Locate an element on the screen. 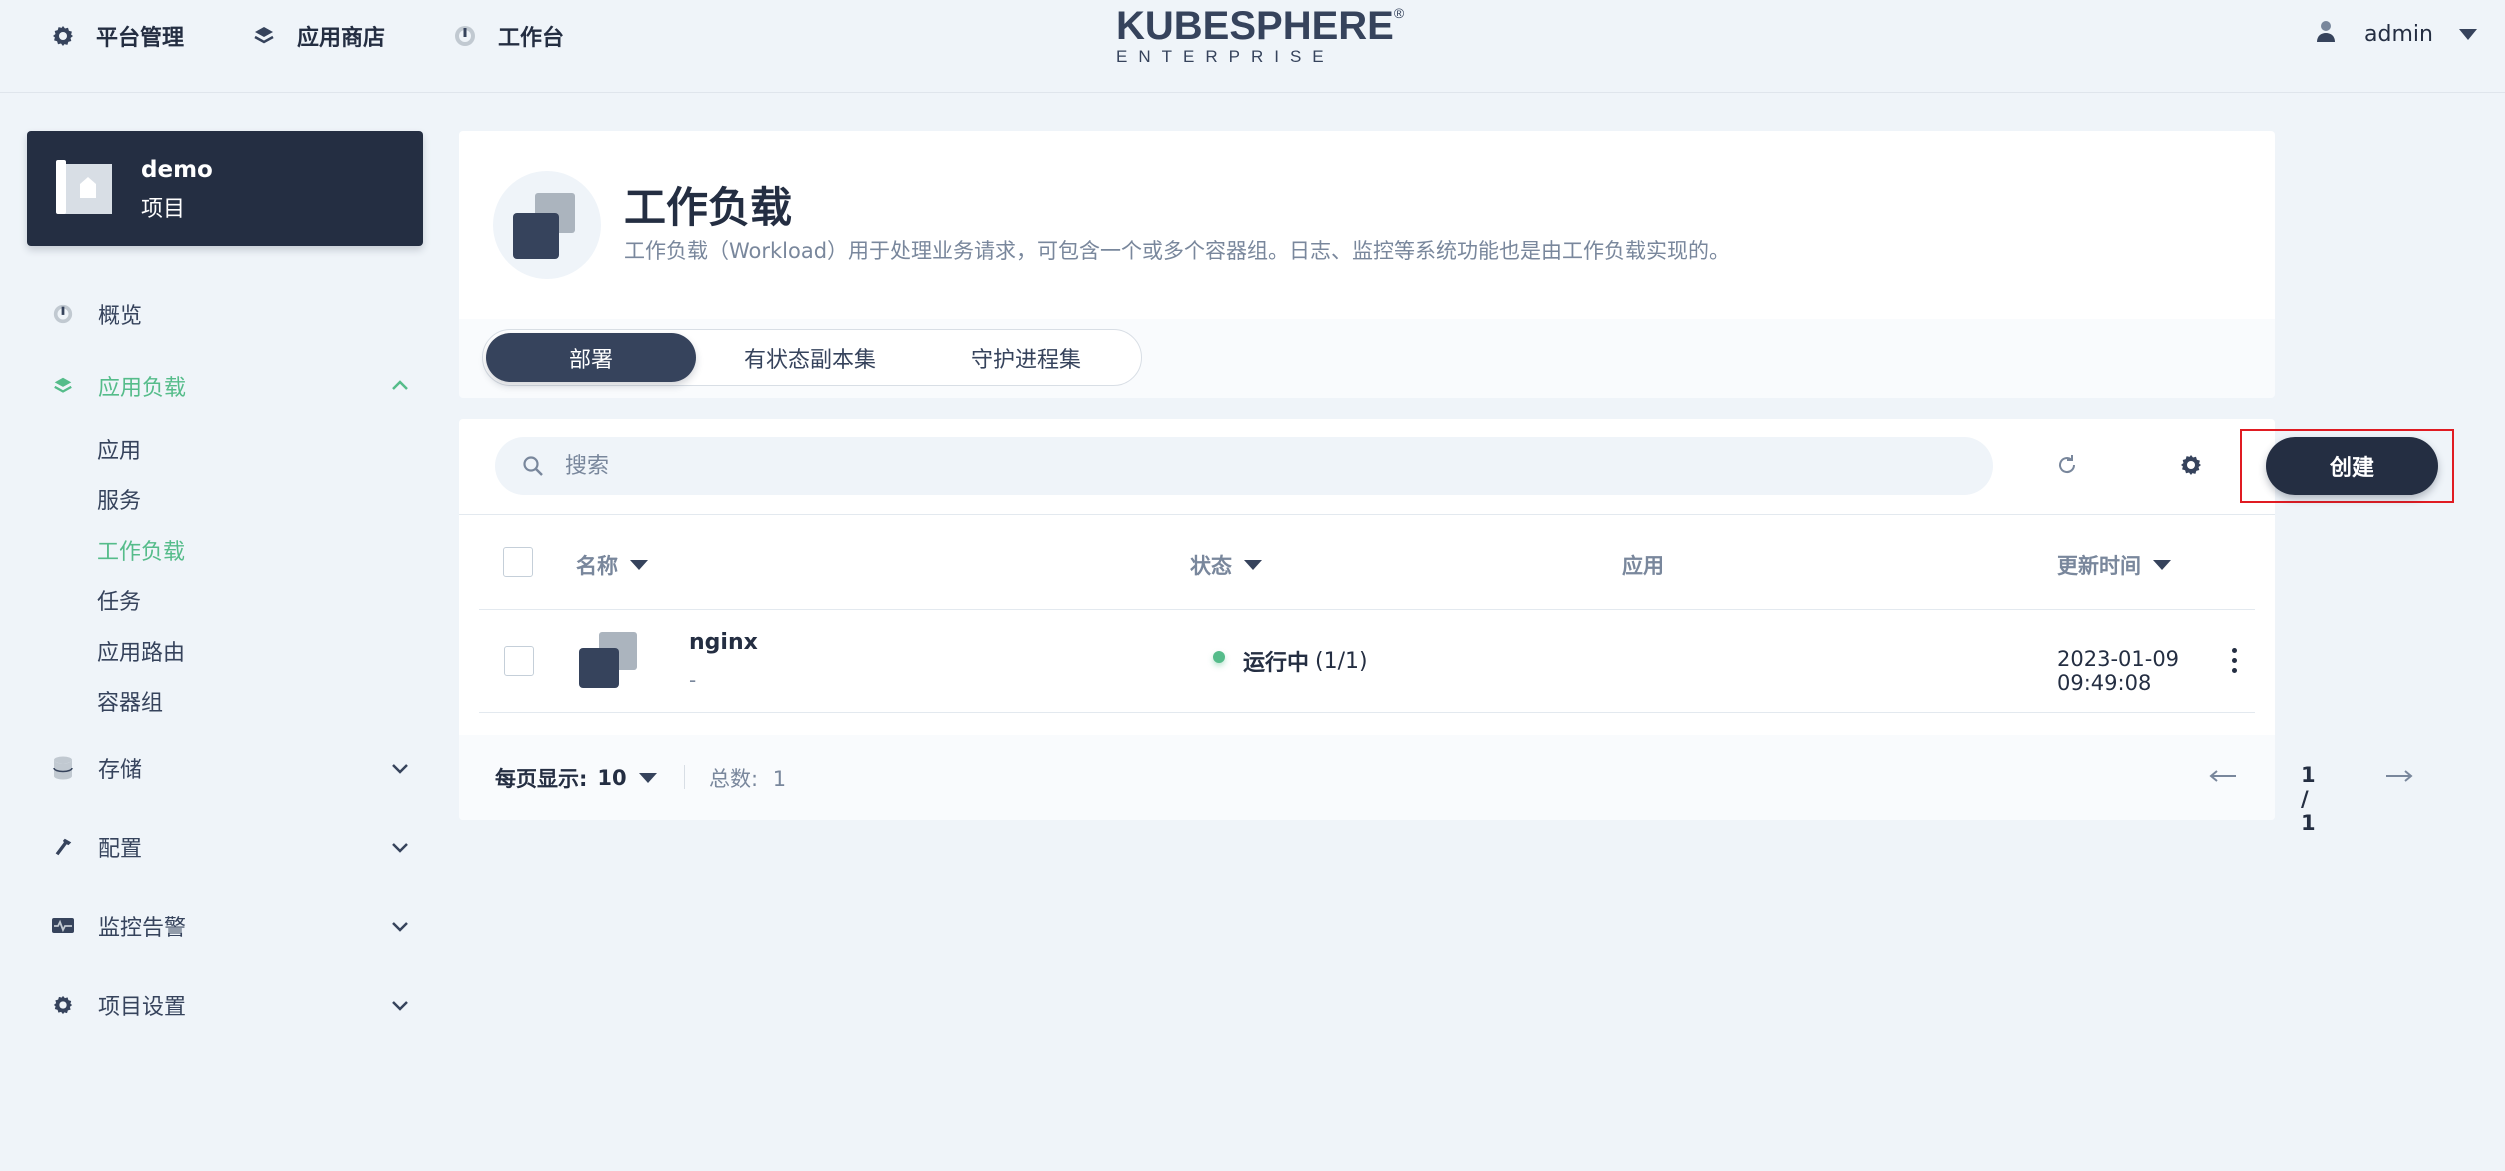 The height and width of the screenshot is (1171, 2505). table-footer: 每页显示: 10 总数: 1 1 / 1 is located at coordinates (1436, 785).